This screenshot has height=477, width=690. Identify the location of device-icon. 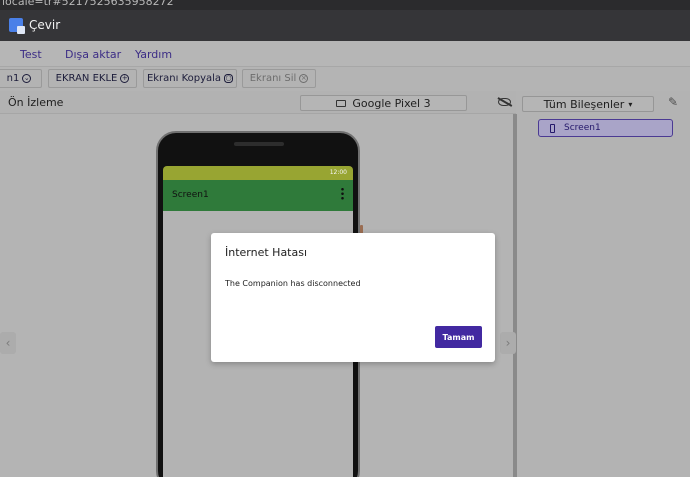
(341, 103).